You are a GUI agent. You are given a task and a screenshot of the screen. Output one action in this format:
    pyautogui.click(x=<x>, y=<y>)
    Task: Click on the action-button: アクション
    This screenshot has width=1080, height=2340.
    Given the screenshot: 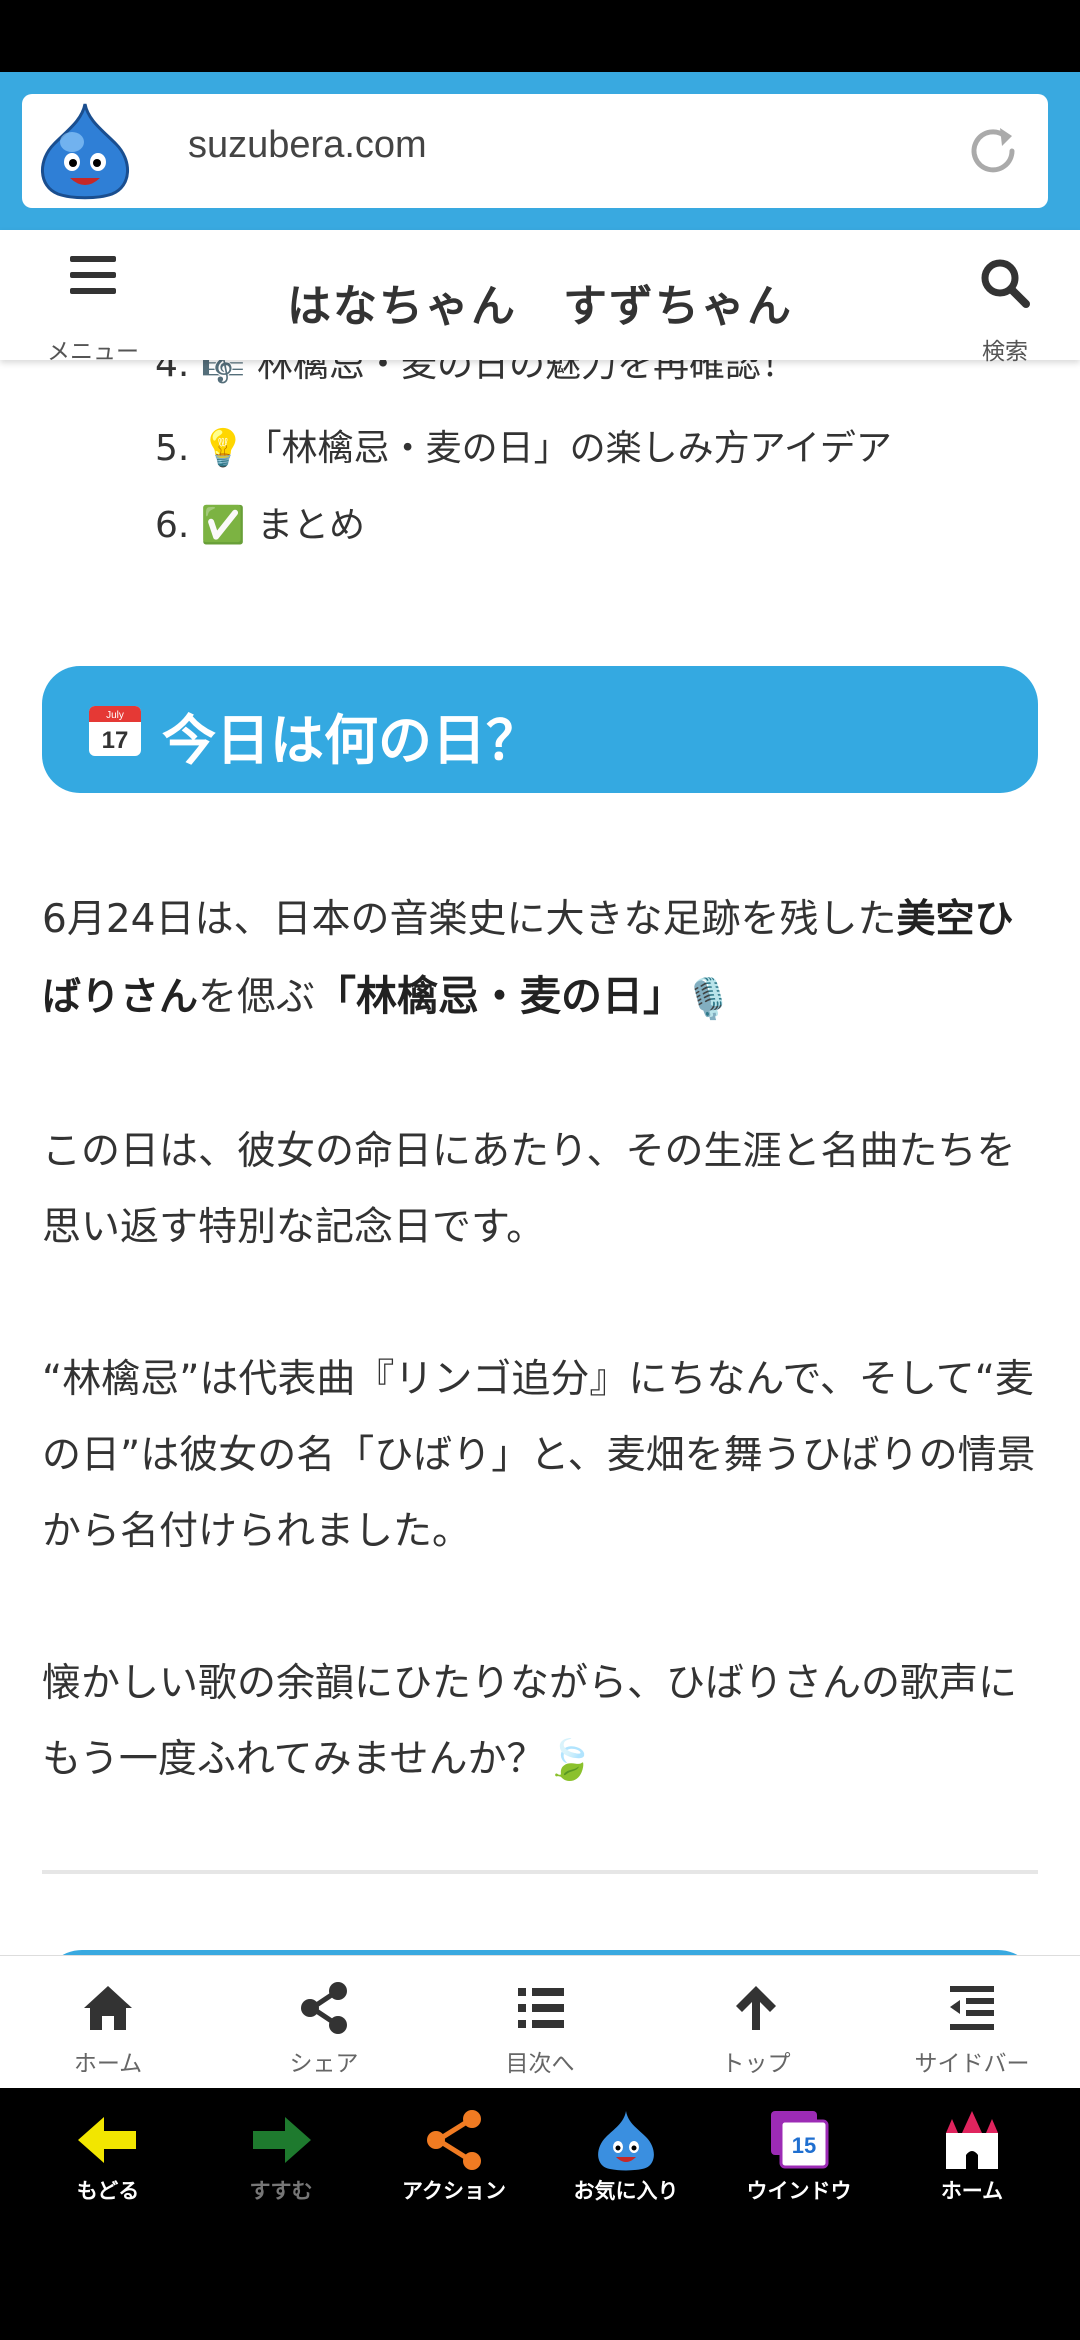 What is the action you would take?
    pyautogui.click(x=454, y=2159)
    